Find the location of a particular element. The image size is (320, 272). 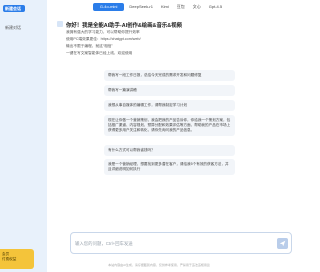

tab-doubao: 豆包 is located at coordinates (181, 7).